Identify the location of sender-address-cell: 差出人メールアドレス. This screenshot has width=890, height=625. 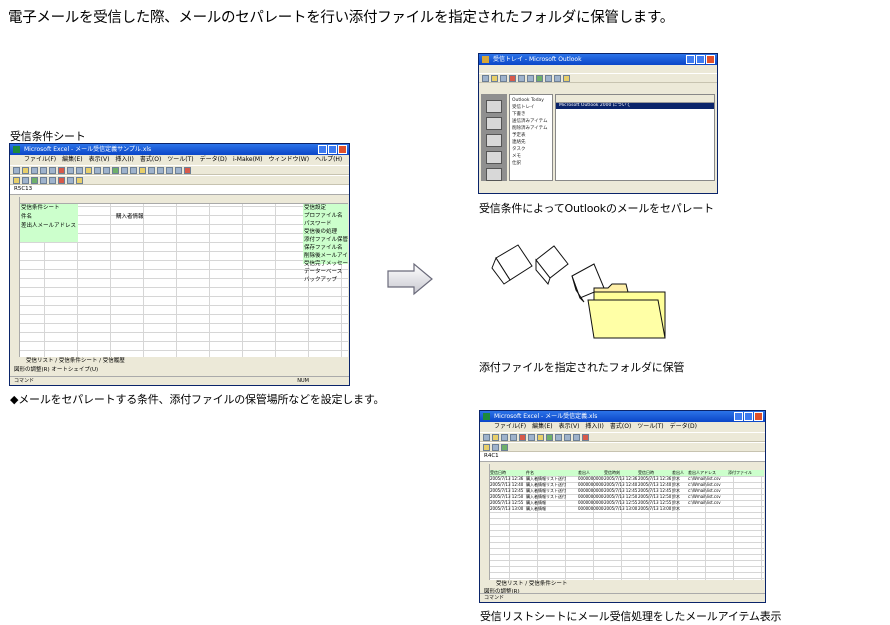
(48, 226).